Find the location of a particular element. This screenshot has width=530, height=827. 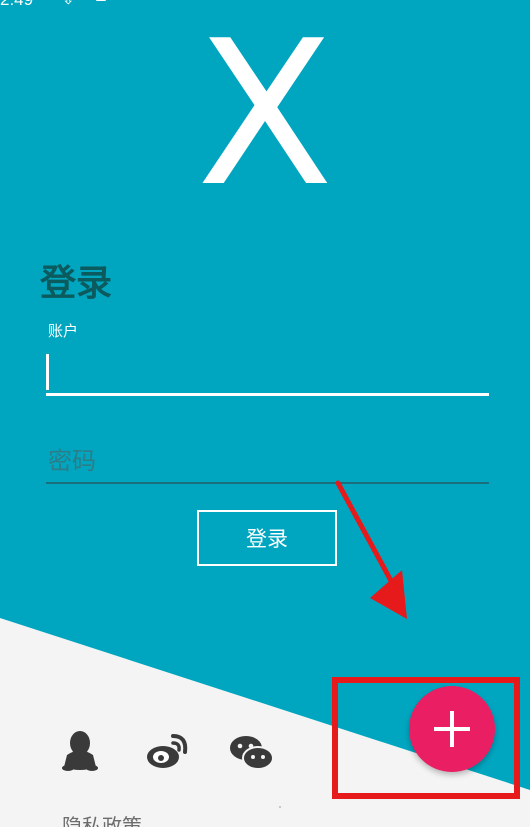

wechat-icon is located at coordinates (252, 752).